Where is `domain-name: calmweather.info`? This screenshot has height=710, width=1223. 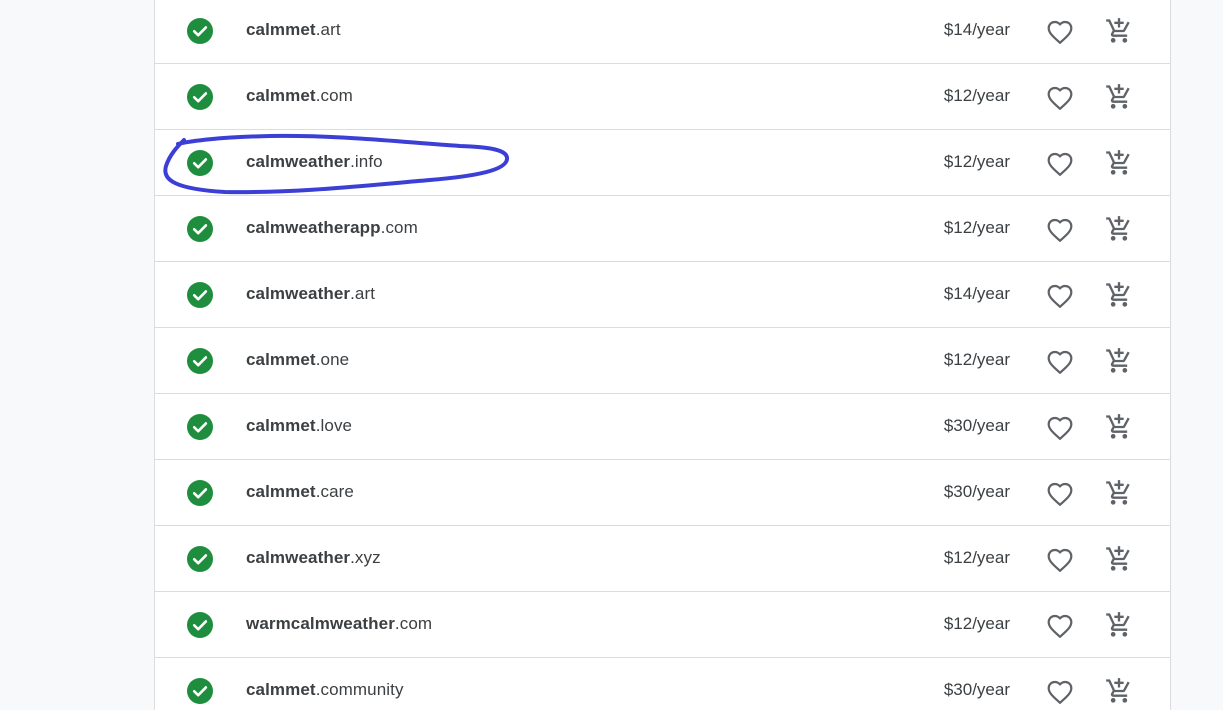
domain-name: calmweather.info is located at coordinates (314, 162).